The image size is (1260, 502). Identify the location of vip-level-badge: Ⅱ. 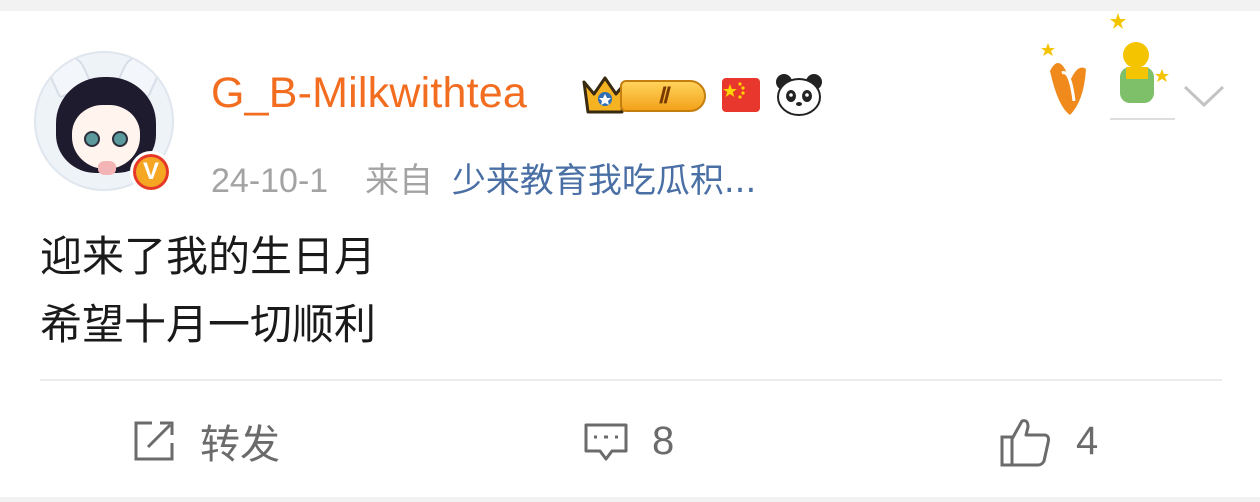
(644, 95).